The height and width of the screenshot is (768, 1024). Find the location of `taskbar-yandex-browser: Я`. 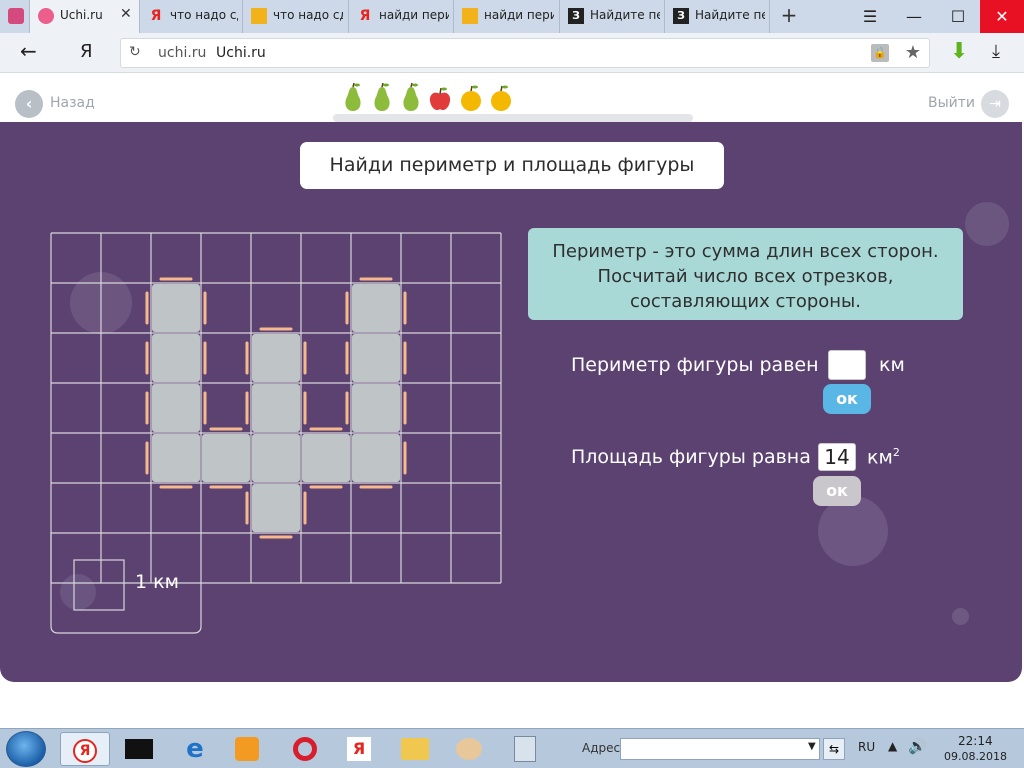

taskbar-yandex-browser: Я is located at coordinates (85, 749).